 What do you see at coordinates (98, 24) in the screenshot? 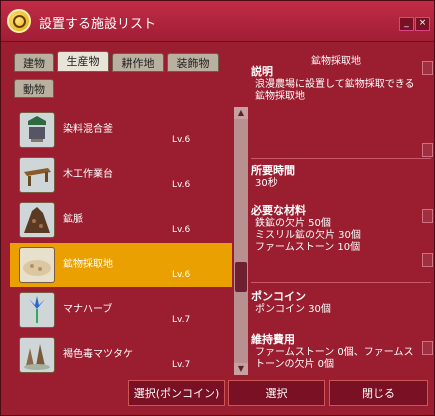
I see `window-title: 設置する施設リスト` at bounding box center [98, 24].